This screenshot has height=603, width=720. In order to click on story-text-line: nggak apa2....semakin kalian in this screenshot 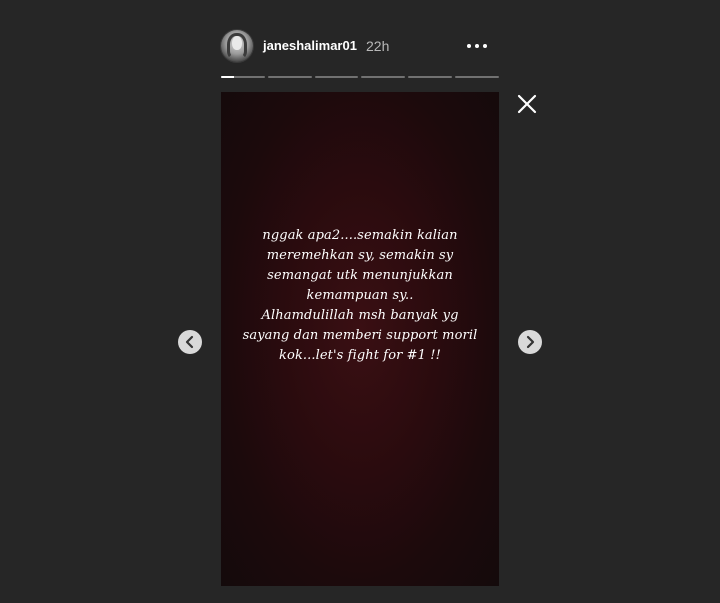, I will do `click(360, 235)`.